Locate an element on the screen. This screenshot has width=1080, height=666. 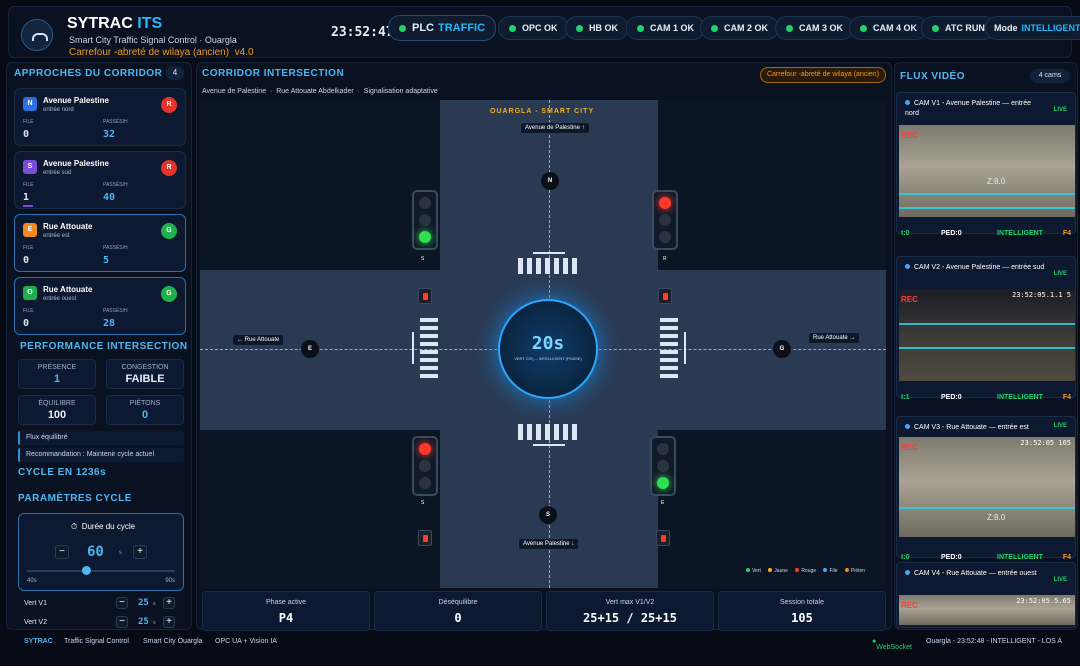
cycle-plus-button: + is located at coordinates (140, 552).